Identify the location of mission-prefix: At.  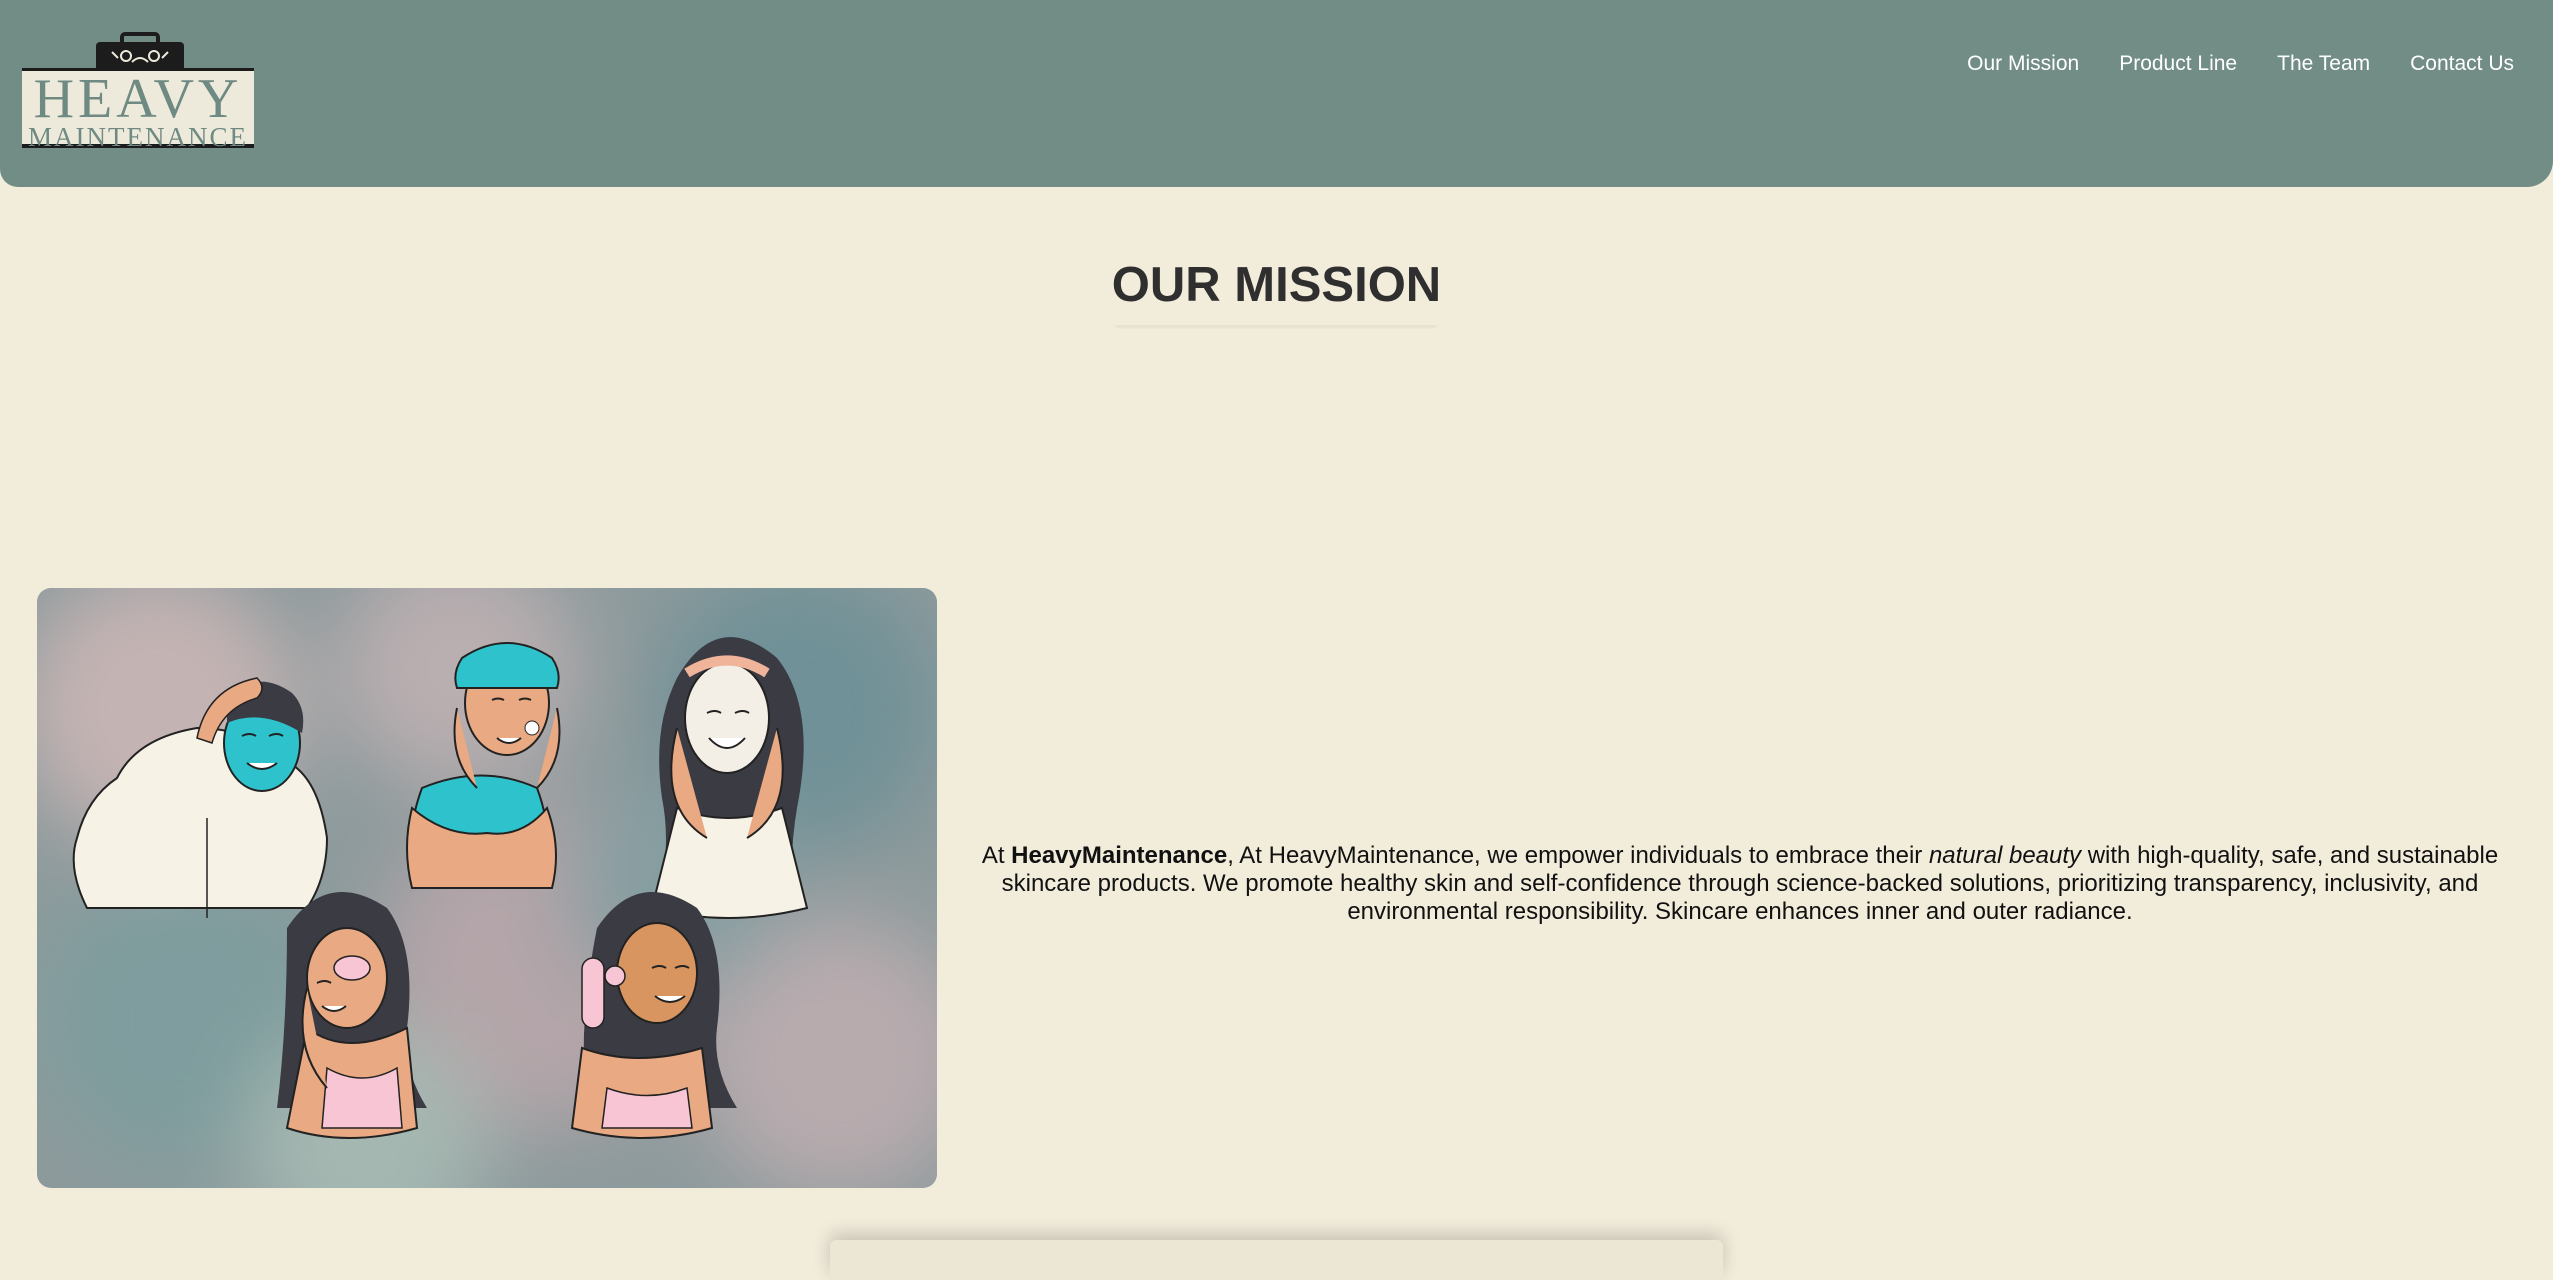
(996, 855).